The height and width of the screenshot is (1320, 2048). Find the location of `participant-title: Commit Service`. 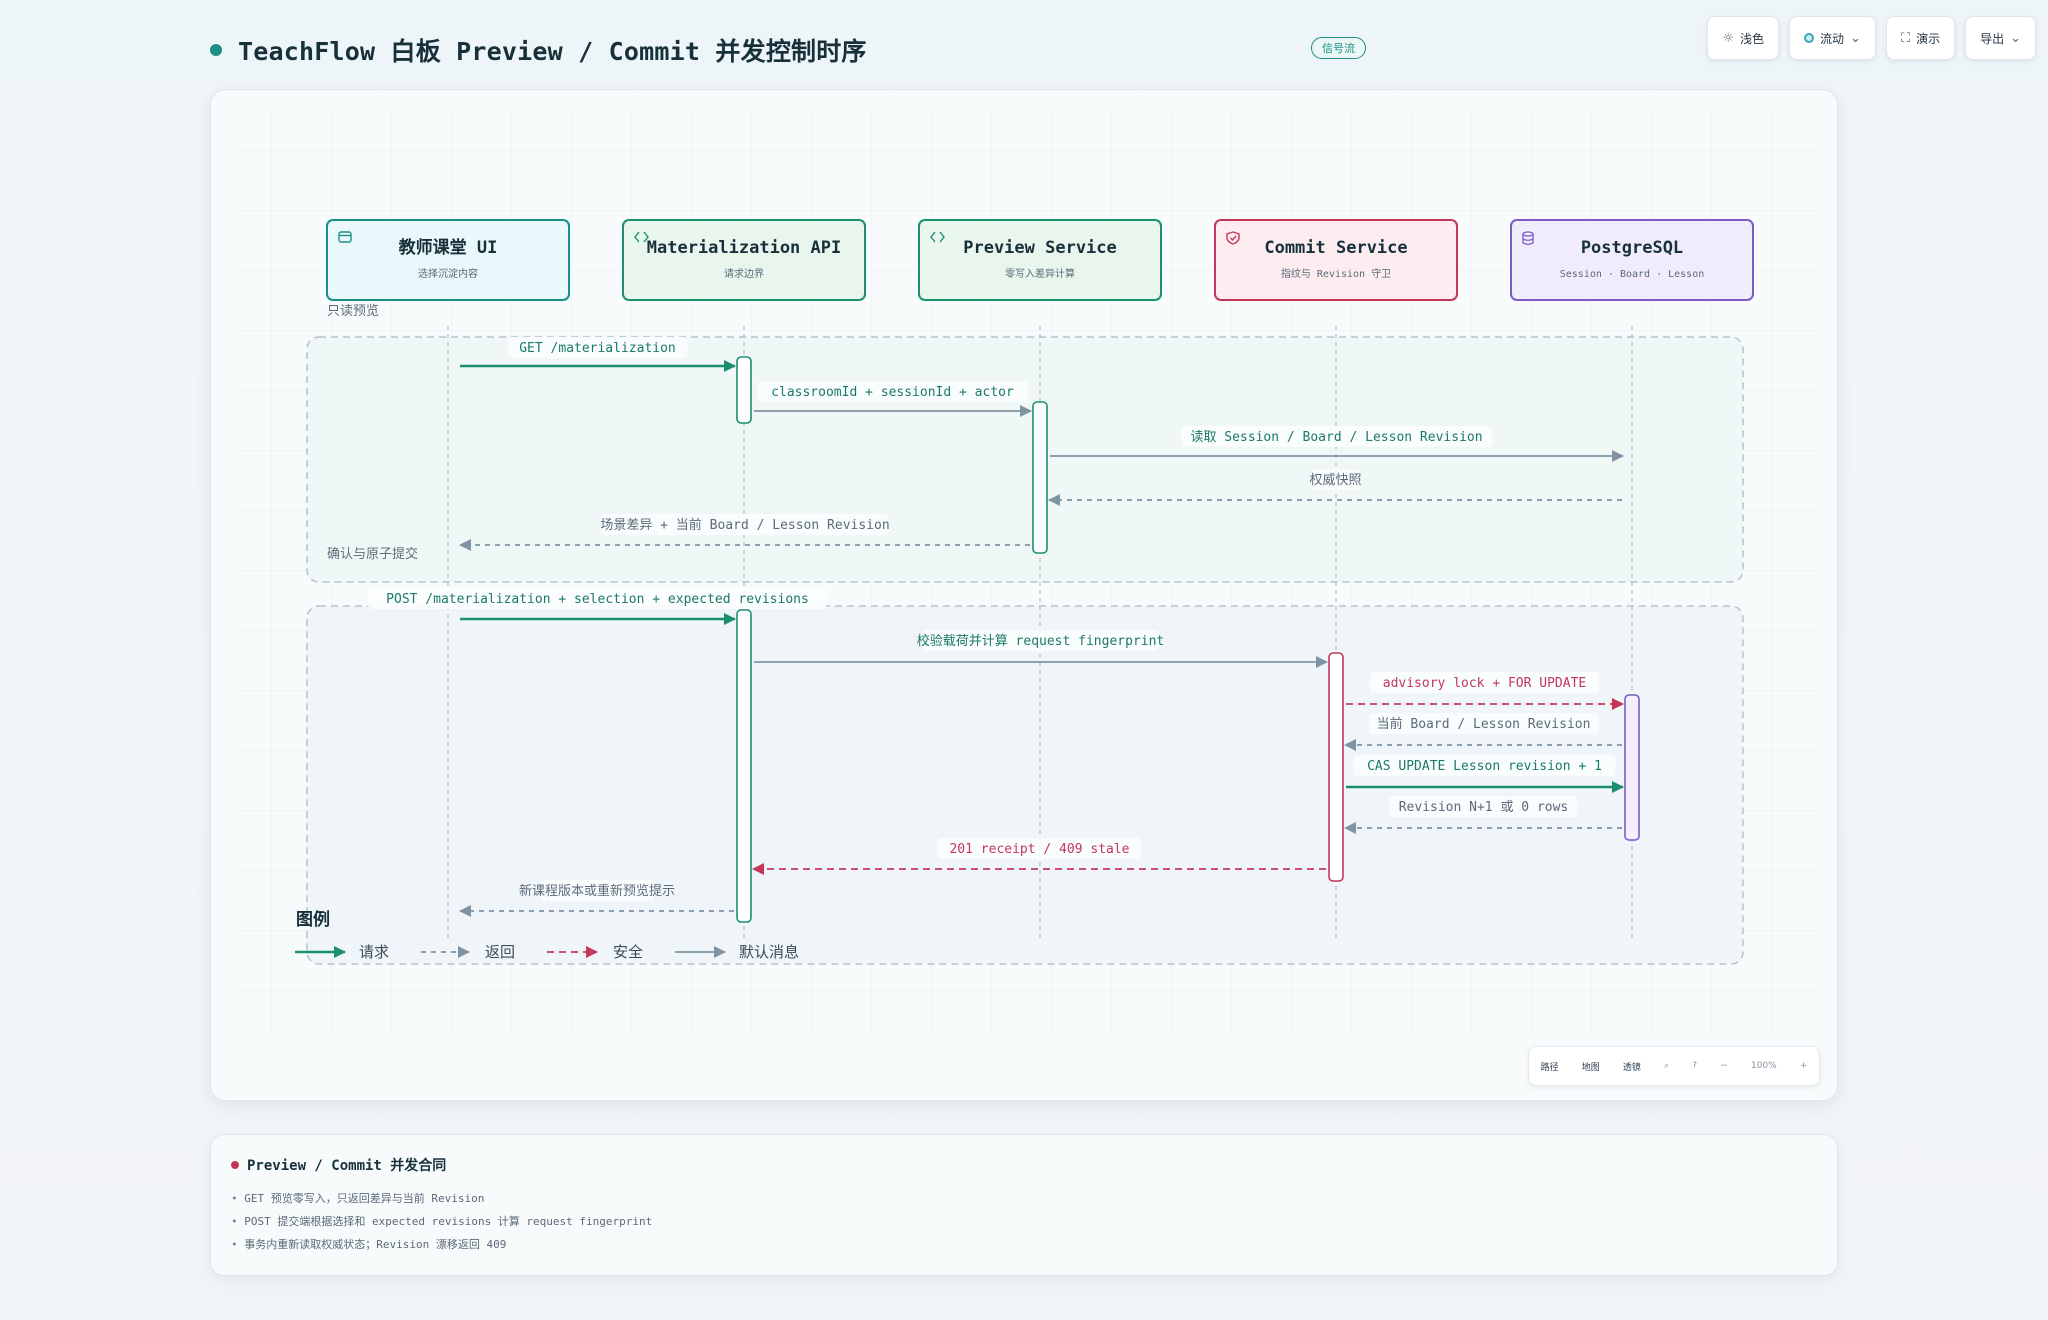

participant-title: Commit Service is located at coordinates (1335, 248).